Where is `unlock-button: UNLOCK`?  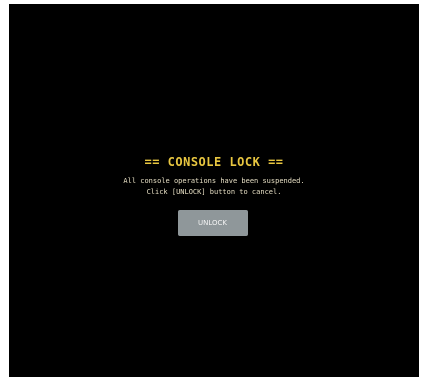 unlock-button: UNLOCK is located at coordinates (212, 223).